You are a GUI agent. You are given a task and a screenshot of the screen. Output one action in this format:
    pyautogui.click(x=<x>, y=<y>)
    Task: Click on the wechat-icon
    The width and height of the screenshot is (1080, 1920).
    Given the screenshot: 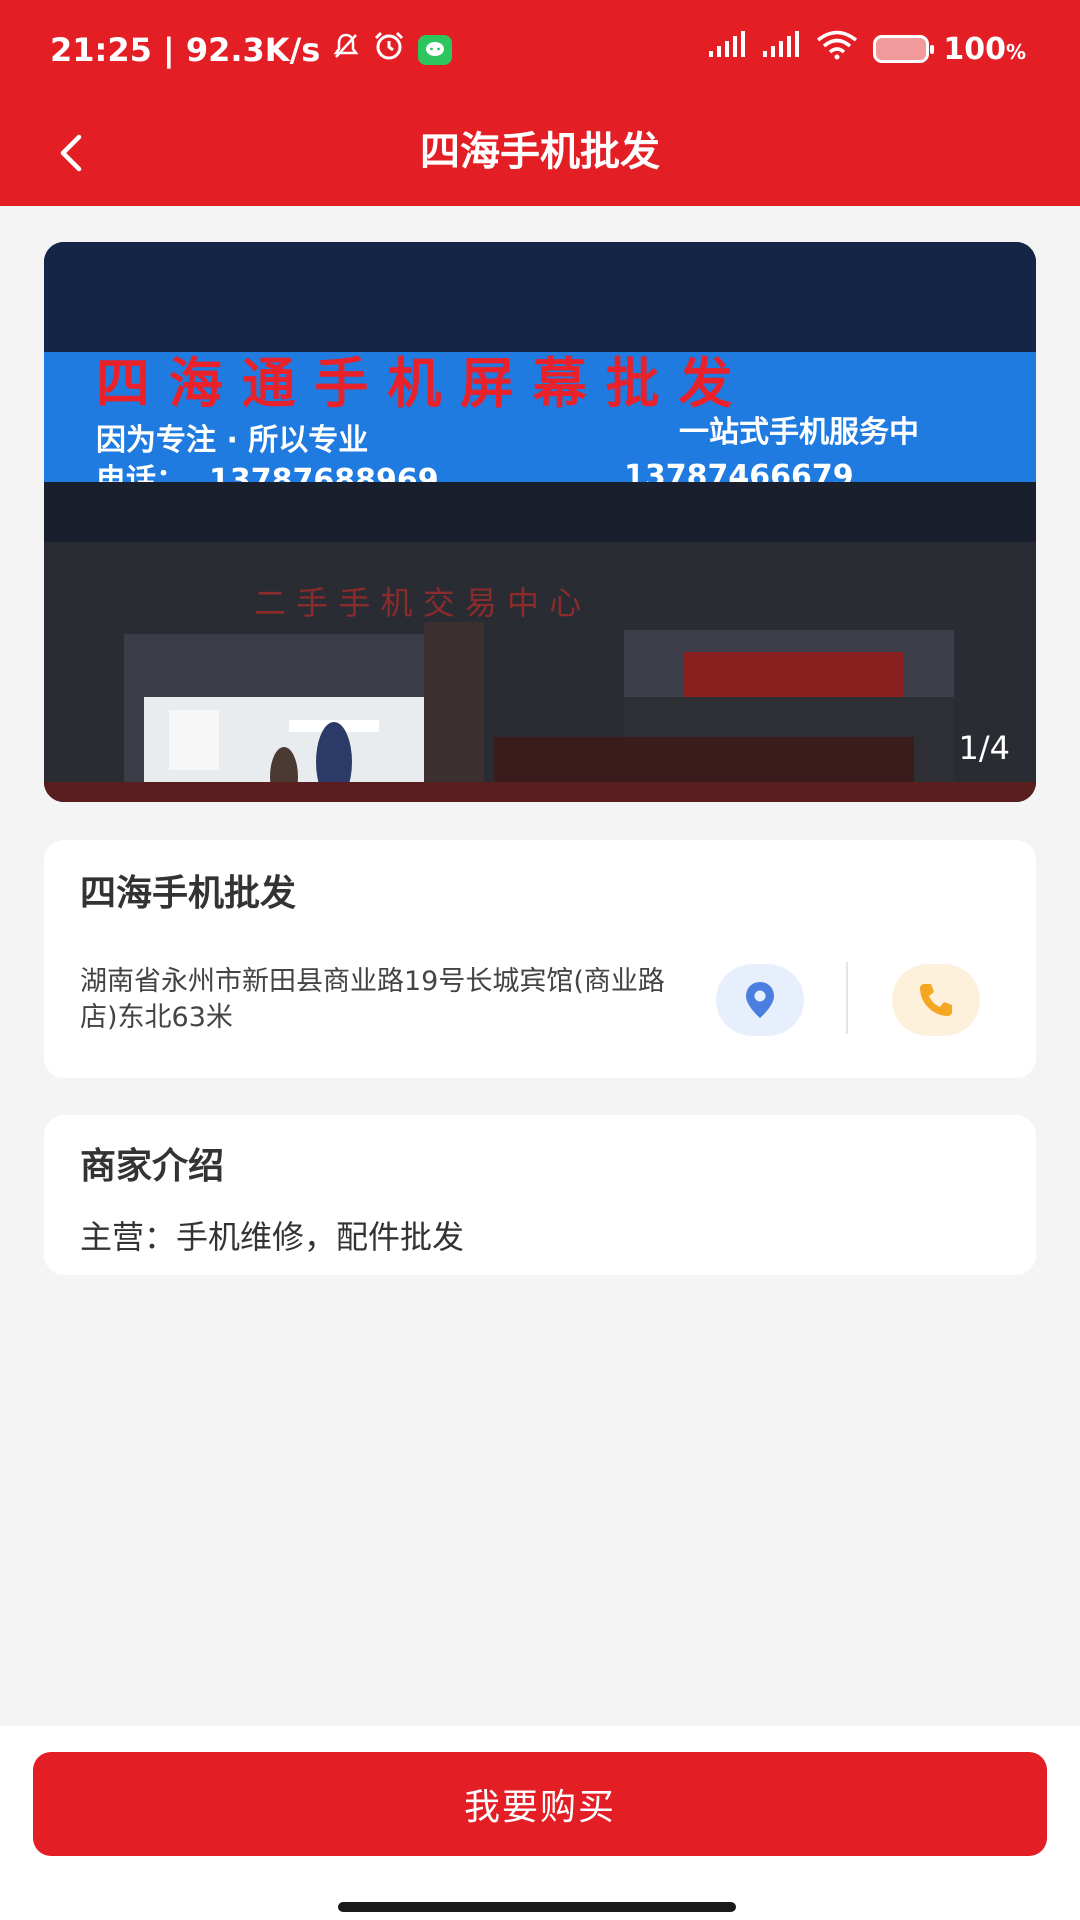 What is the action you would take?
    pyautogui.click(x=435, y=50)
    